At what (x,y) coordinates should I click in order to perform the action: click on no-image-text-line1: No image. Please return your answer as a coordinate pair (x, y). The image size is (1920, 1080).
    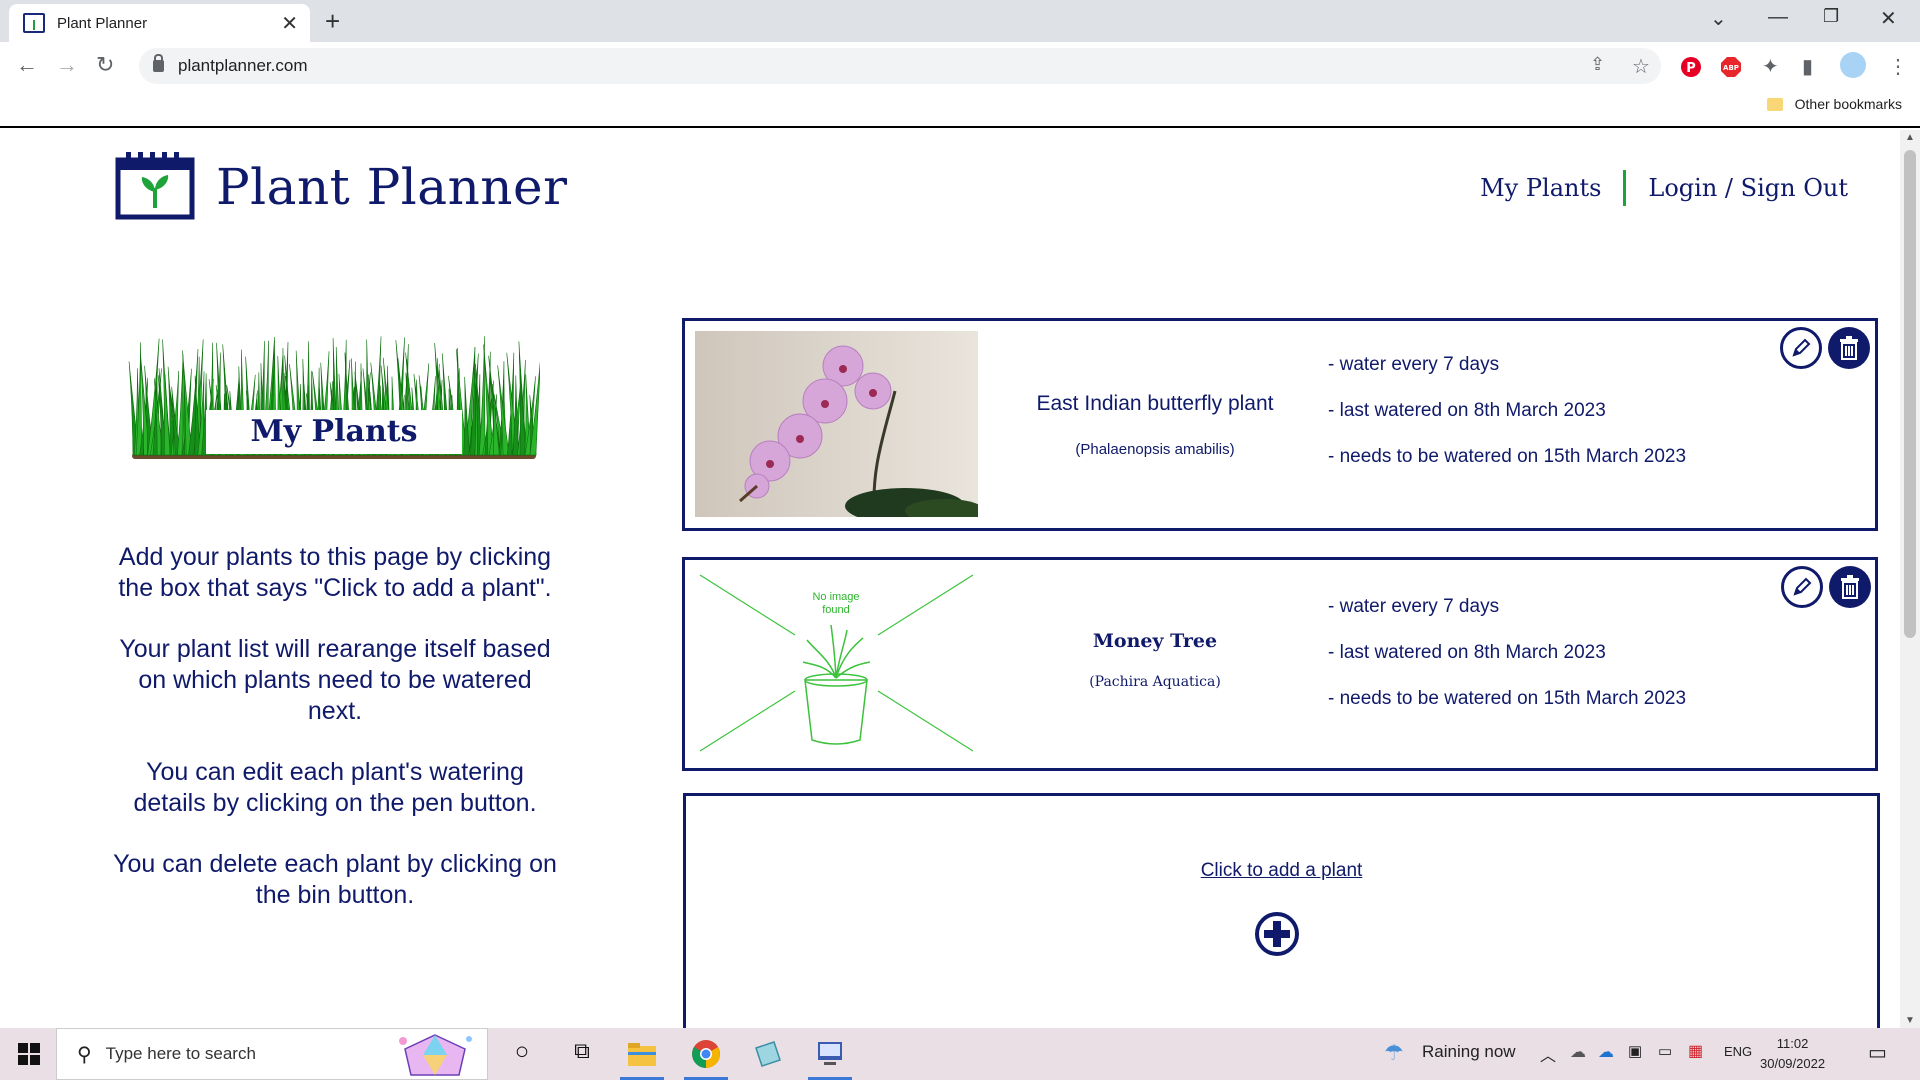
    Looking at the image, I should click on (835, 597).